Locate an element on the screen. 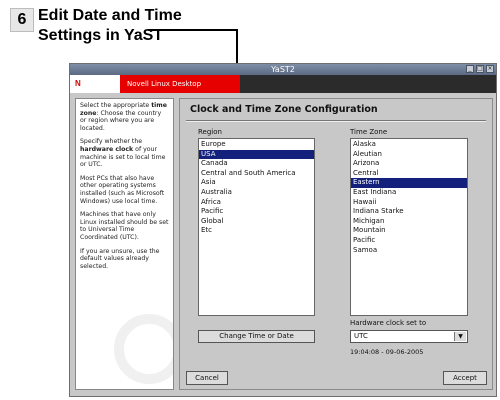  window-titlebar: YaST2 _ □ × is located at coordinates (283, 69).